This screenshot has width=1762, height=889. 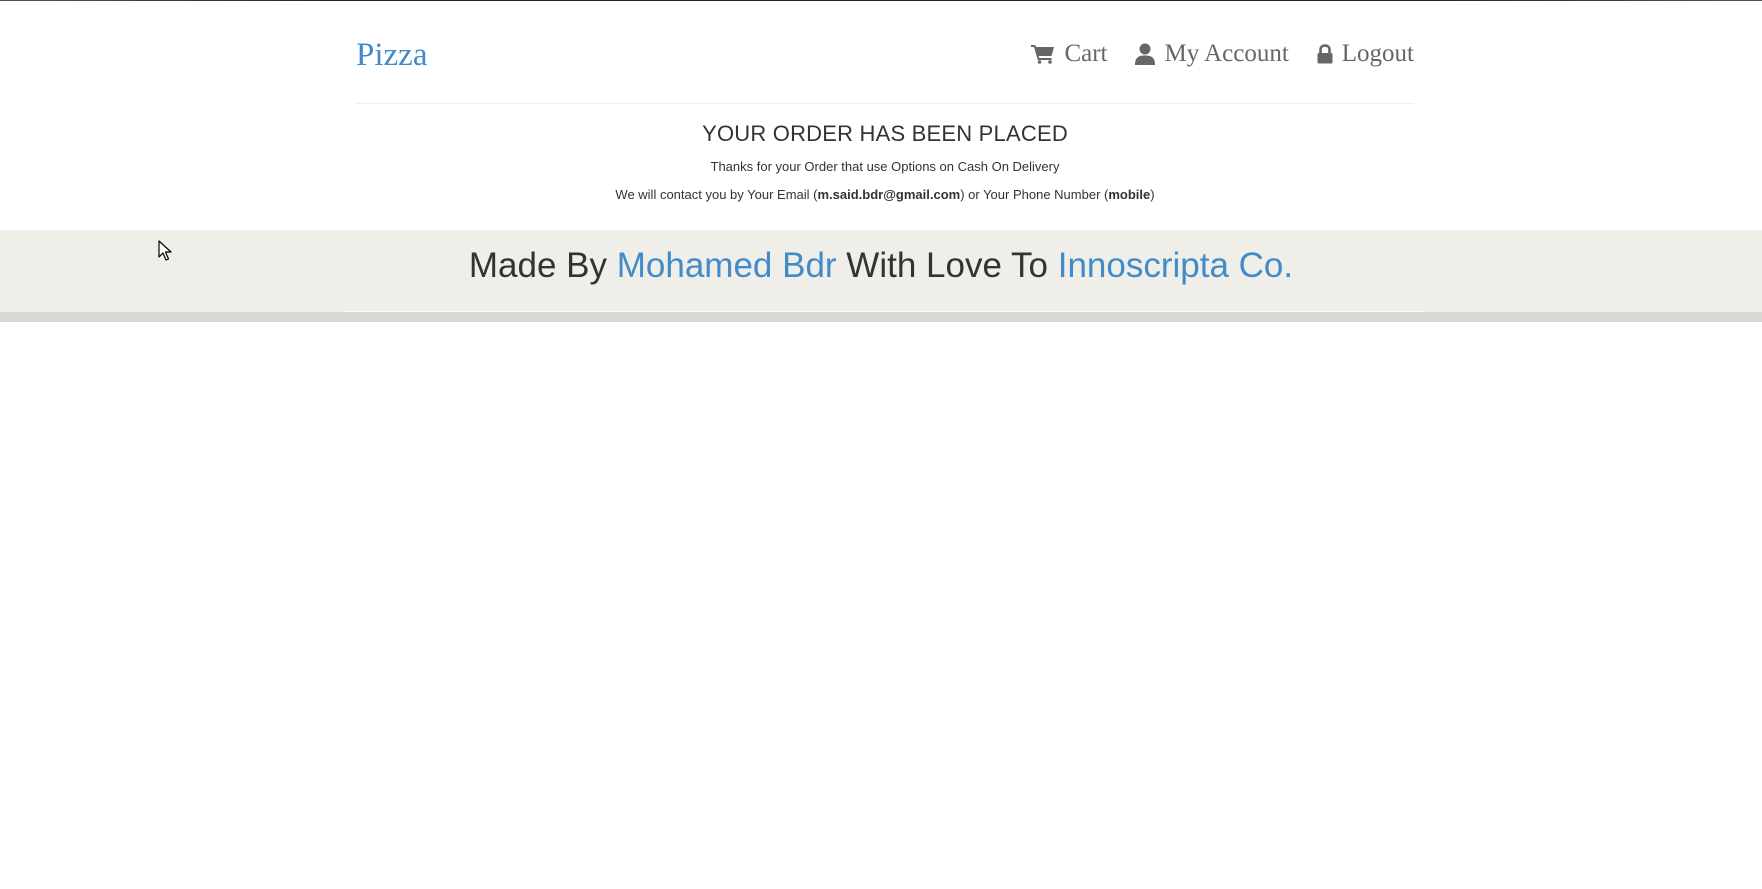 What do you see at coordinates (1152, 194) in the screenshot?
I see `contact-suffix: )` at bounding box center [1152, 194].